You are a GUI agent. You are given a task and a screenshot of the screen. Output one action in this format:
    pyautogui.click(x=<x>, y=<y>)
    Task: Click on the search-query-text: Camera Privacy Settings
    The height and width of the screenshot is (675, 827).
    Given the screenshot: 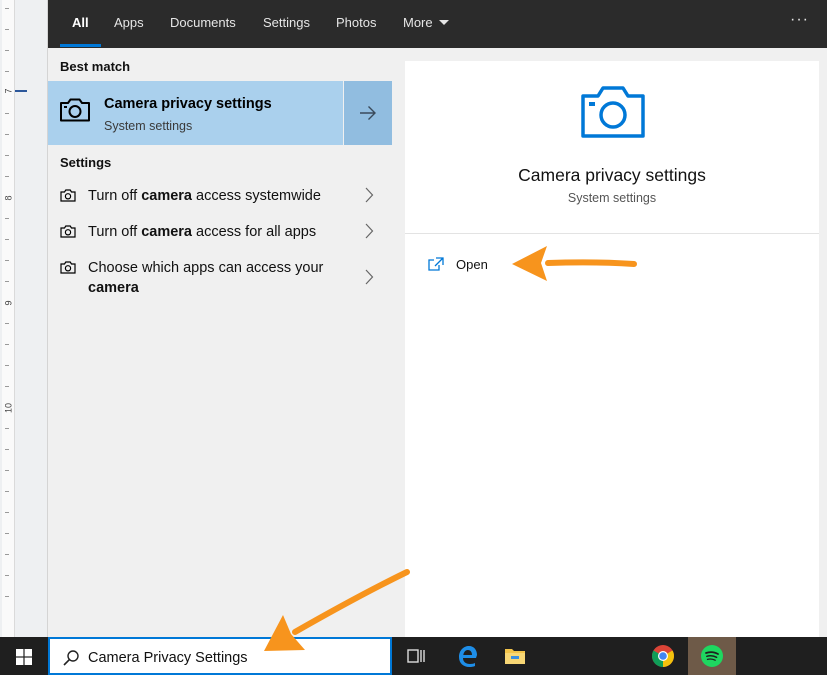 What is the action you would take?
    pyautogui.click(x=168, y=658)
    